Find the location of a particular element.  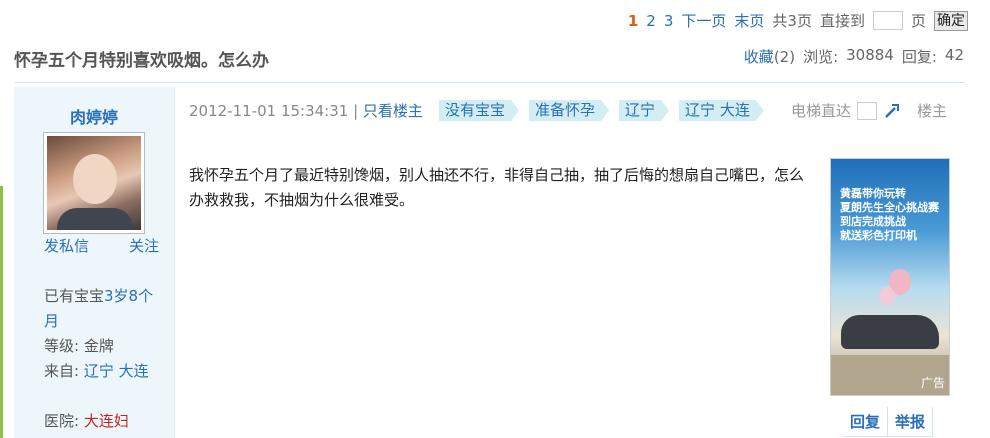

tag-preparing: 准备怀孕 is located at coordinates (569, 110).